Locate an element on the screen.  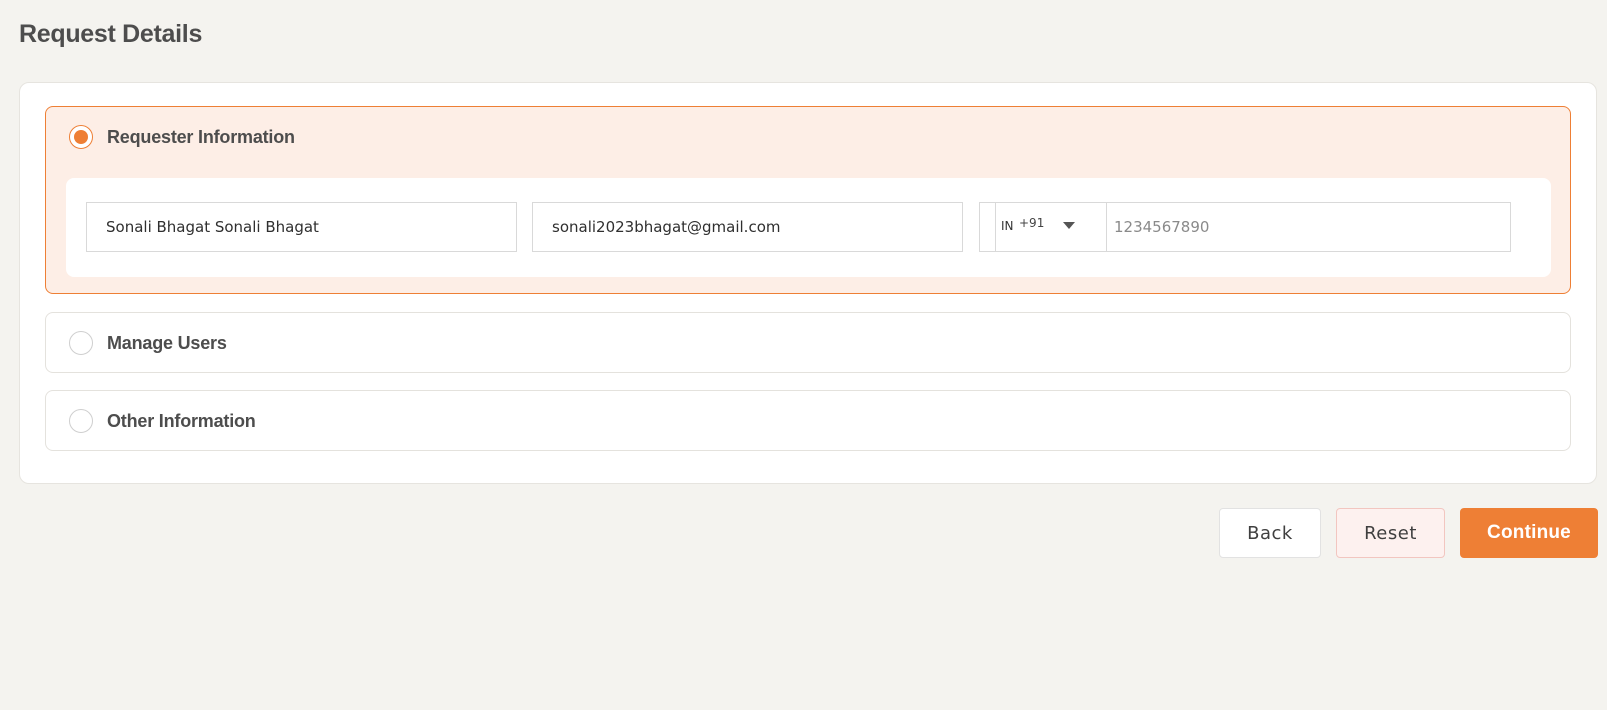
requester-fields: IN +91 is located at coordinates (808, 227).